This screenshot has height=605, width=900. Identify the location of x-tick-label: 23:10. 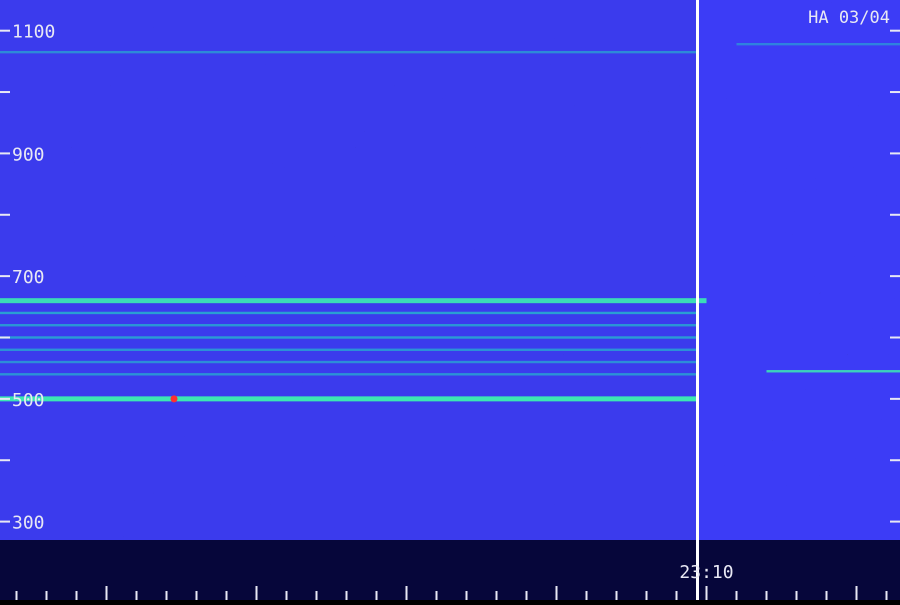
(706, 572).